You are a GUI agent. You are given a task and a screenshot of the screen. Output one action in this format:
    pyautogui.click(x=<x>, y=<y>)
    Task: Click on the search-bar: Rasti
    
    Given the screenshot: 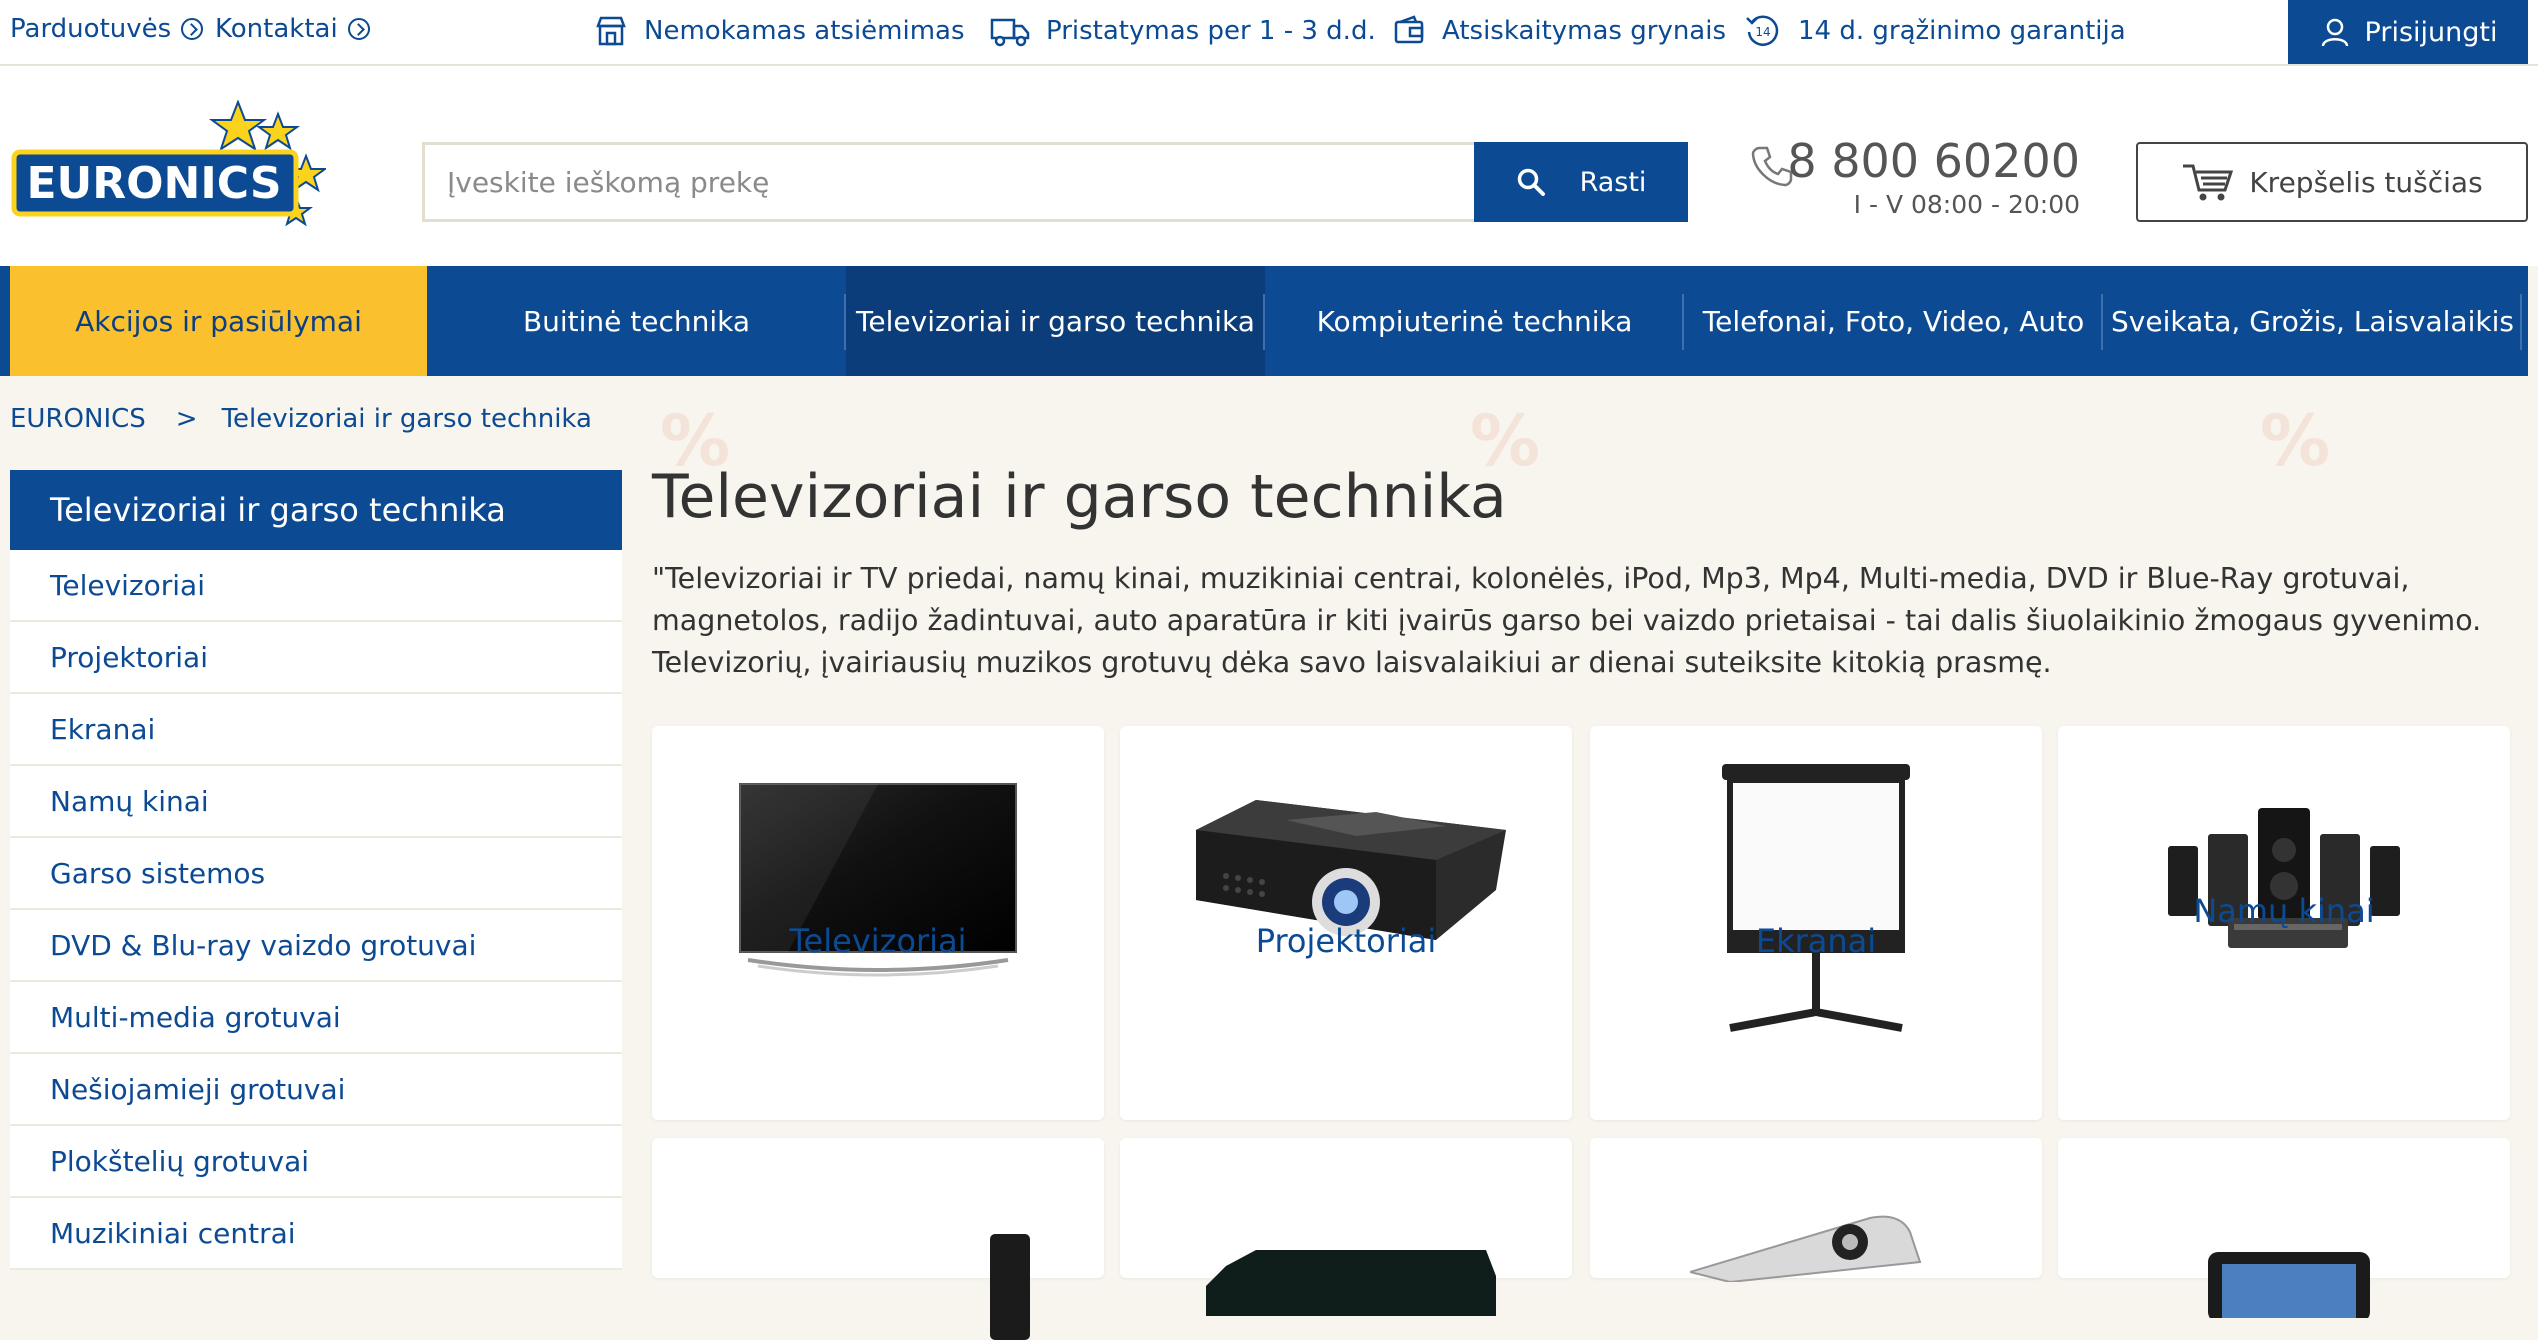 What is the action you would take?
    pyautogui.click(x=1055, y=182)
    